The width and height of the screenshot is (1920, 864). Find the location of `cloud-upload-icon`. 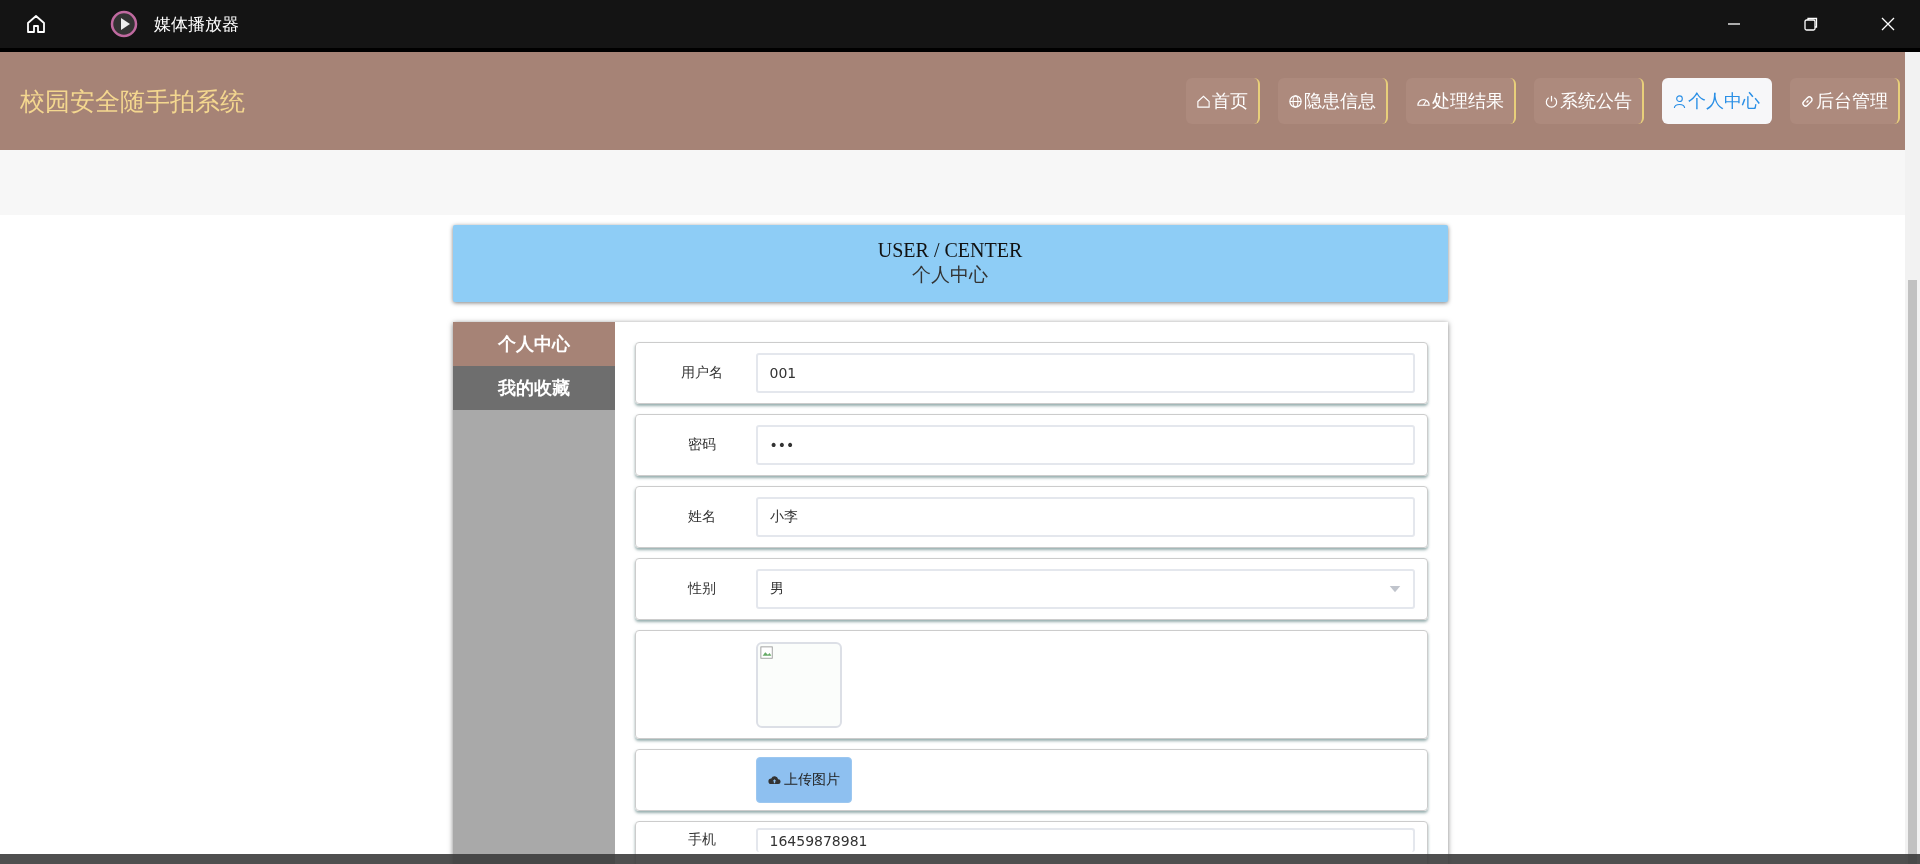

cloud-upload-icon is located at coordinates (774, 780).